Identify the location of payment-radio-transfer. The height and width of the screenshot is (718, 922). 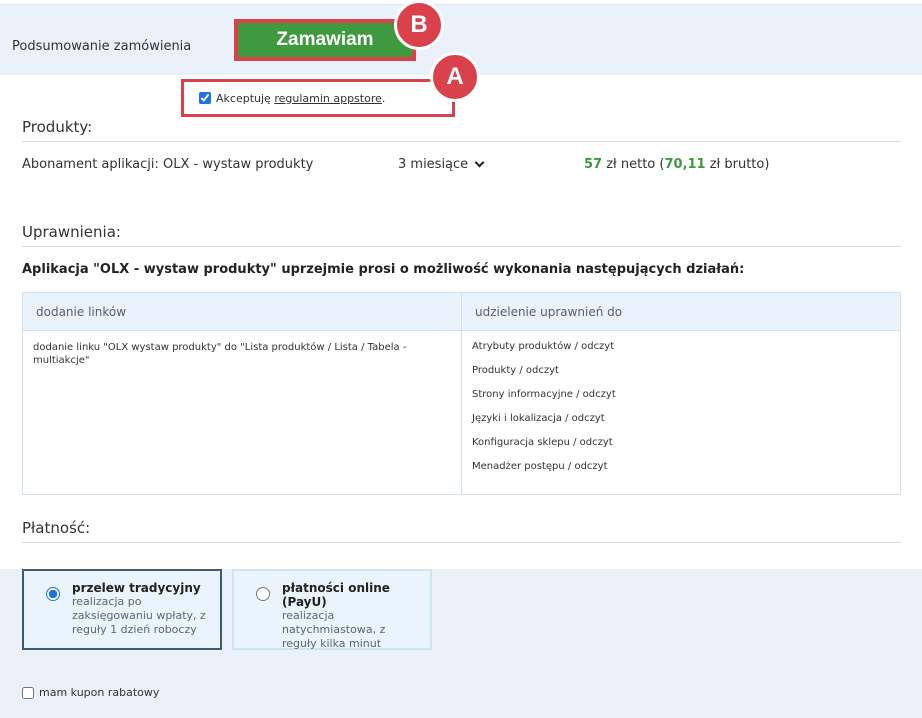
(53, 594).